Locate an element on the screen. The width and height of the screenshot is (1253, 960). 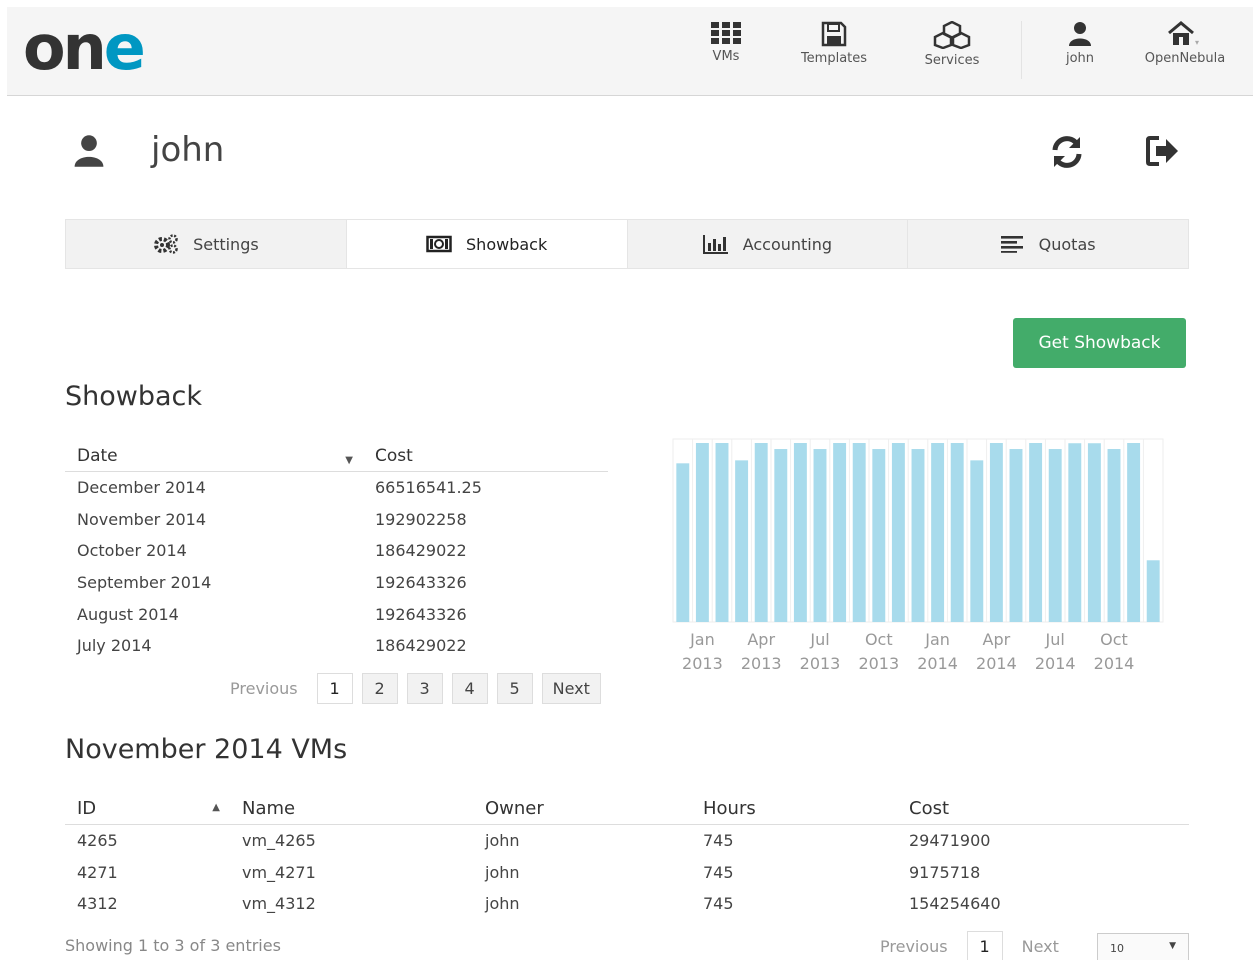
cell-name: vm_4265 is located at coordinates (279, 841).